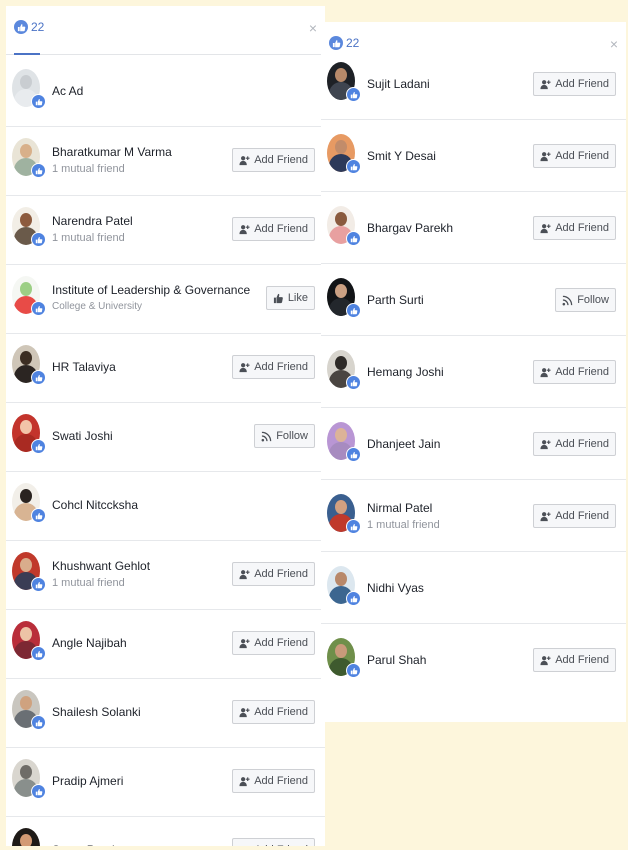 This screenshot has height=850, width=628. I want to click on reactor-name: Pradip Ajmeri, so click(87, 781).